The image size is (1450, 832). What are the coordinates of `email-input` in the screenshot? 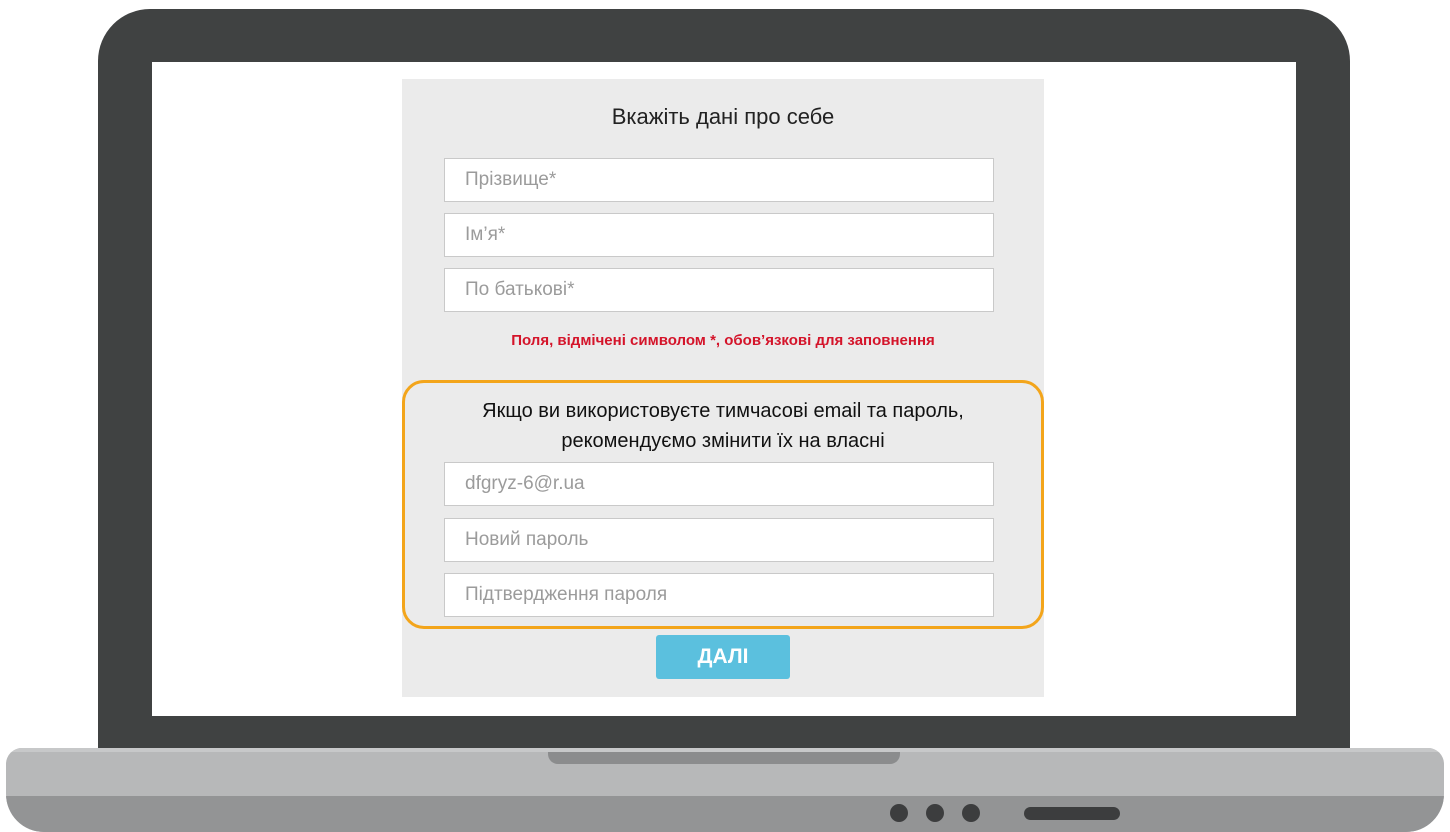 It's located at (719, 484).